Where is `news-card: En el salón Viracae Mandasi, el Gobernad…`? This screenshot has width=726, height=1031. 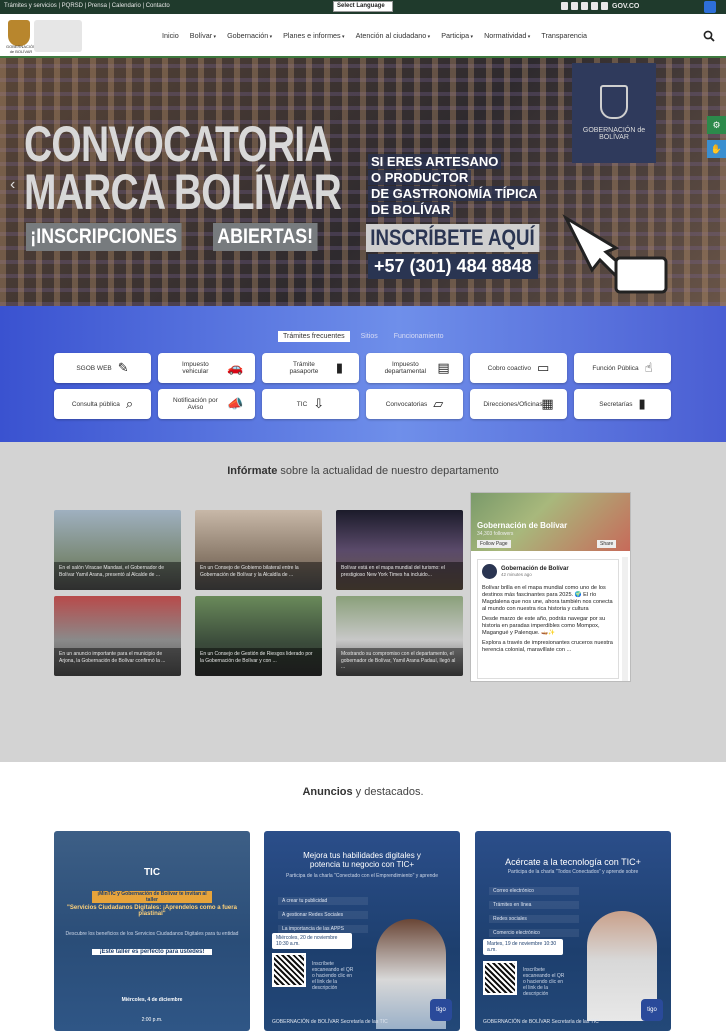
news-card: En el salón Viracae Mandasi, el Gobernad… is located at coordinates (117, 550).